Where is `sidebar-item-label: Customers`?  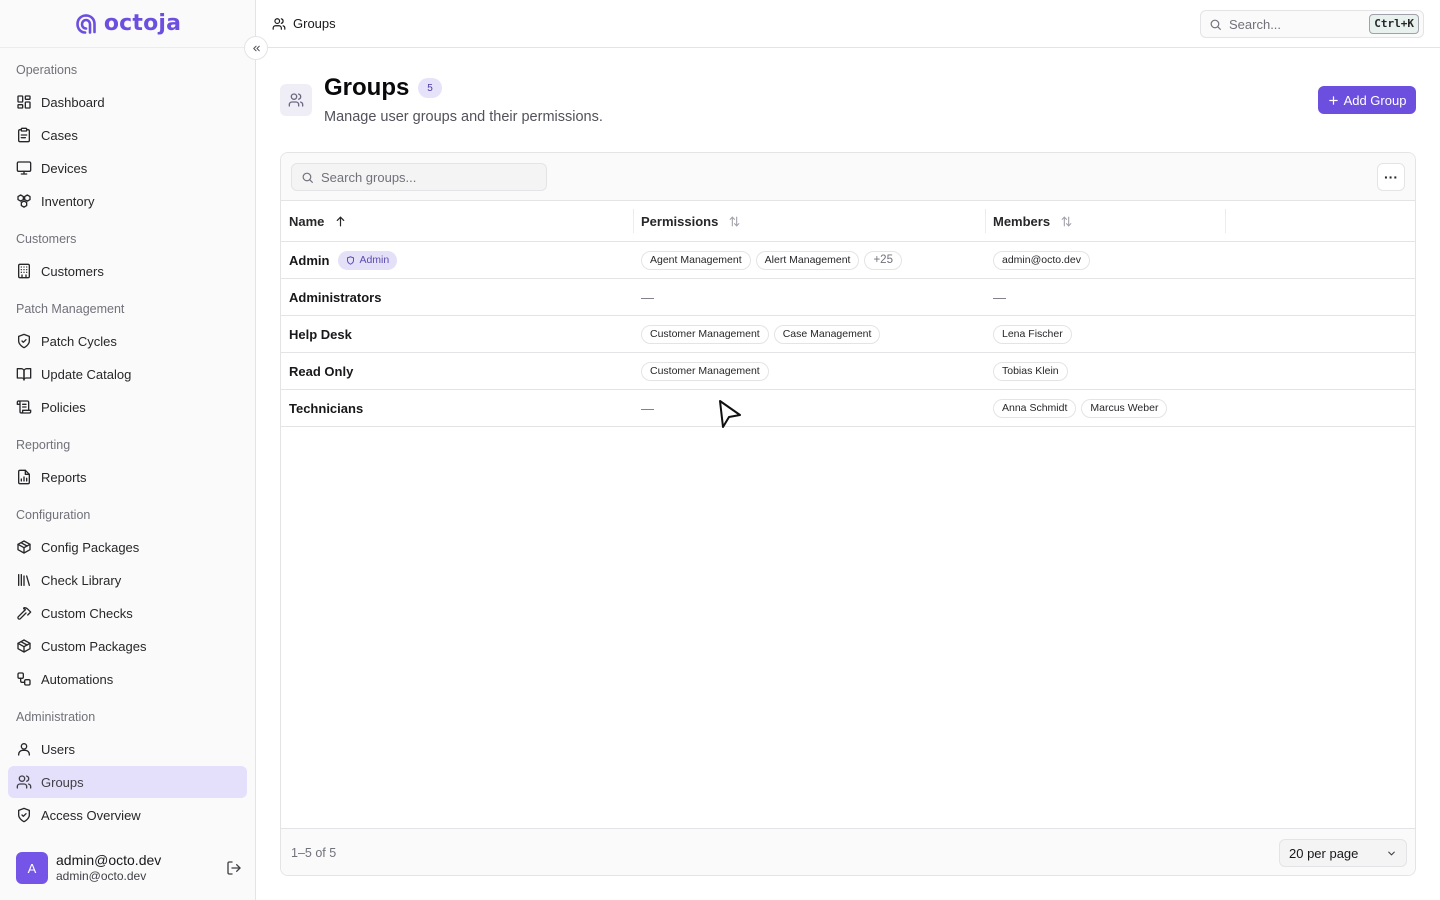
sidebar-item-label: Customers is located at coordinates (72, 271).